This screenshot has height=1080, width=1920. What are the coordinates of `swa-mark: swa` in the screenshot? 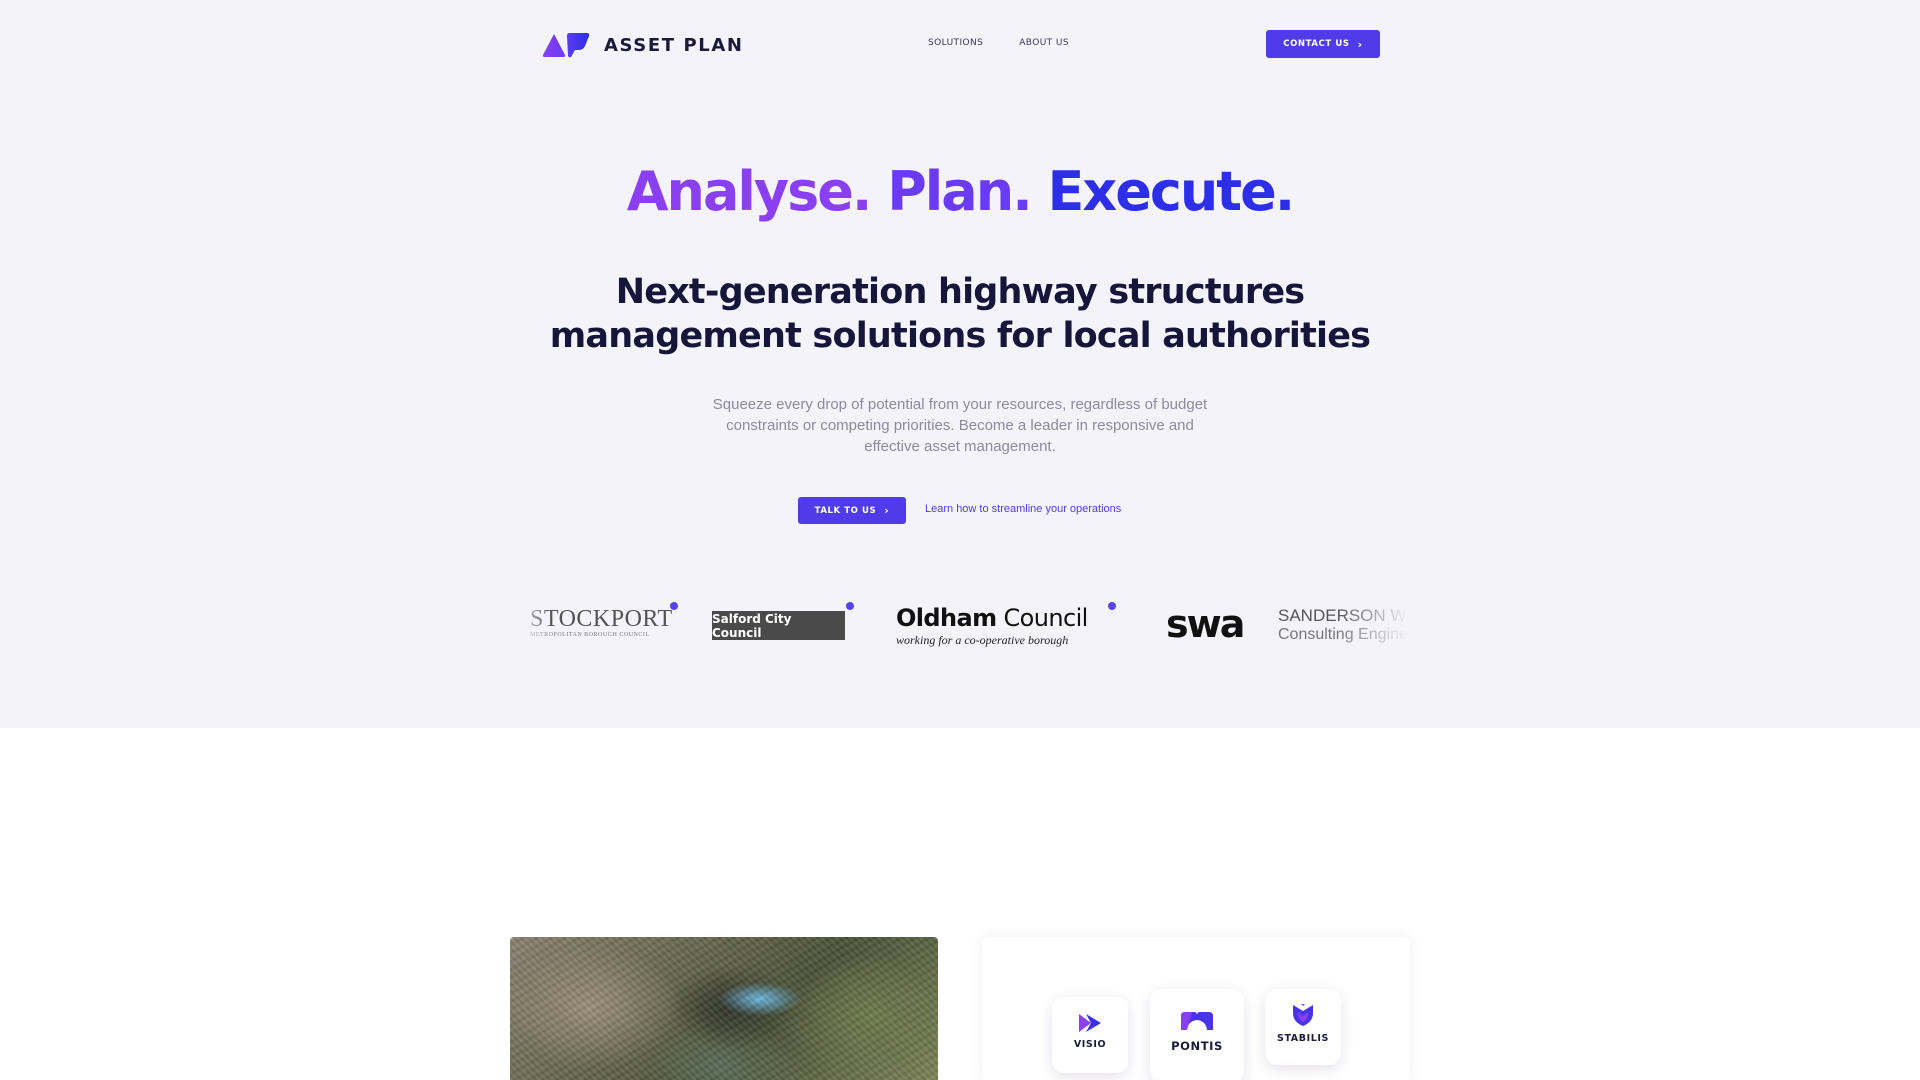 It's located at (1205, 624).